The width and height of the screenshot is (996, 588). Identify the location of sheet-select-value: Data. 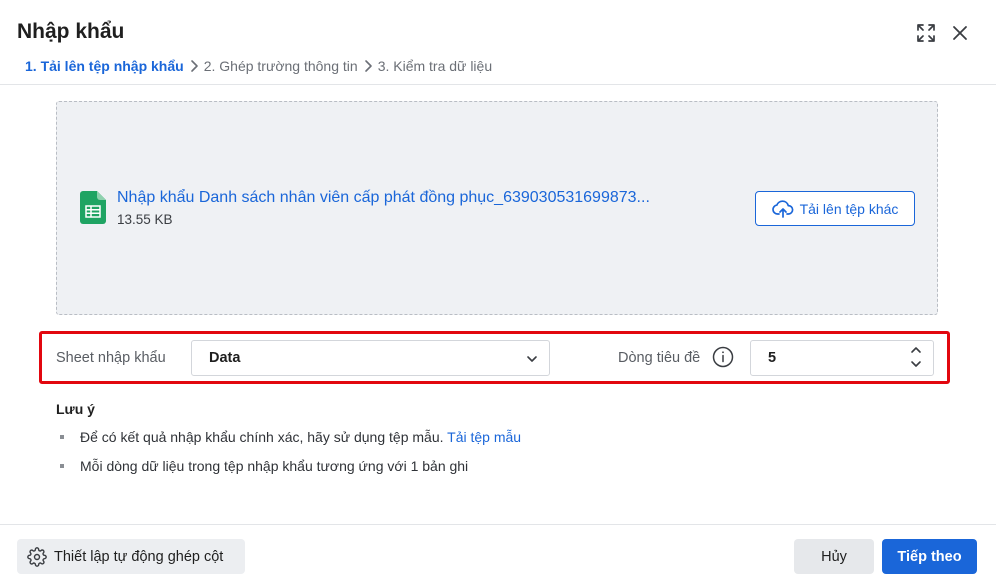
(225, 358).